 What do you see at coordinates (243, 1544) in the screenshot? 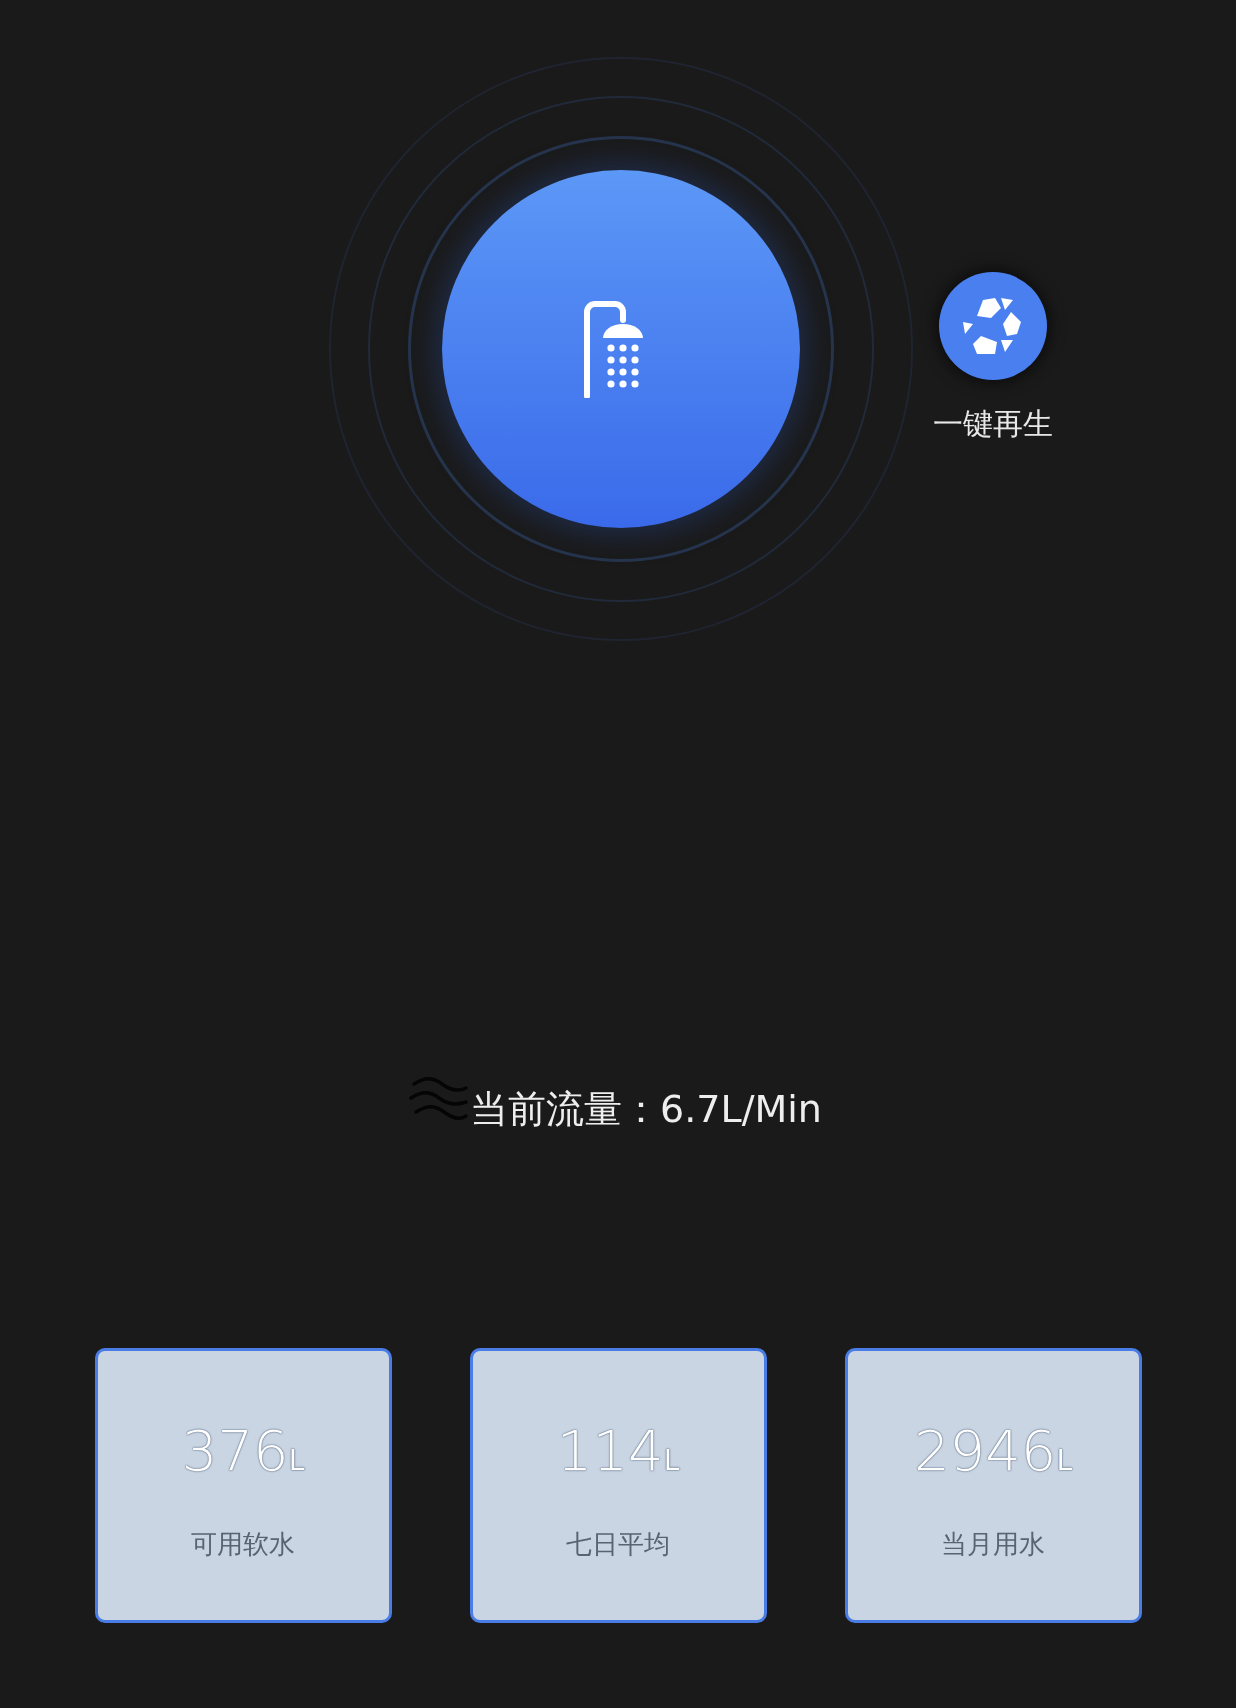
I see `stat-label: 可用软水` at bounding box center [243, 1544].